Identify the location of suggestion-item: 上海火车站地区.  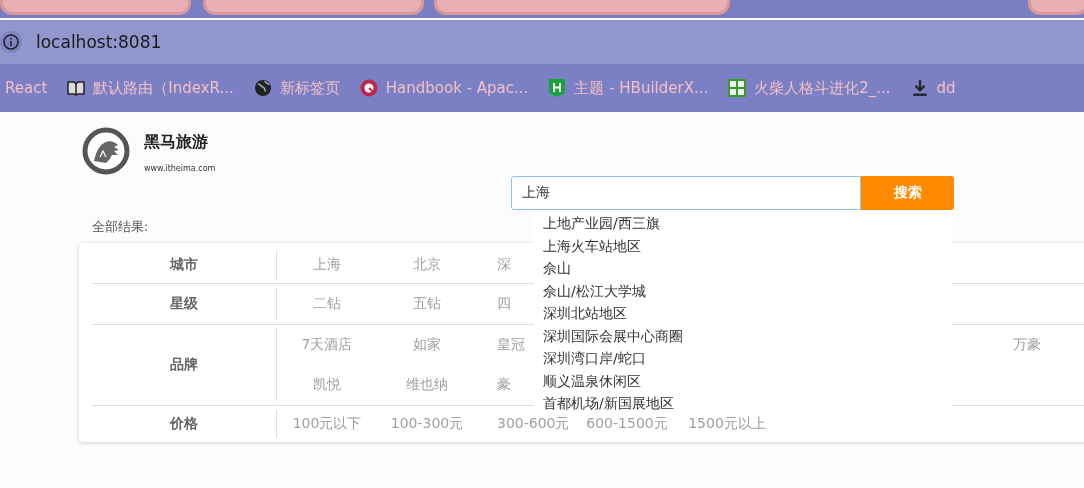
(743, 245).